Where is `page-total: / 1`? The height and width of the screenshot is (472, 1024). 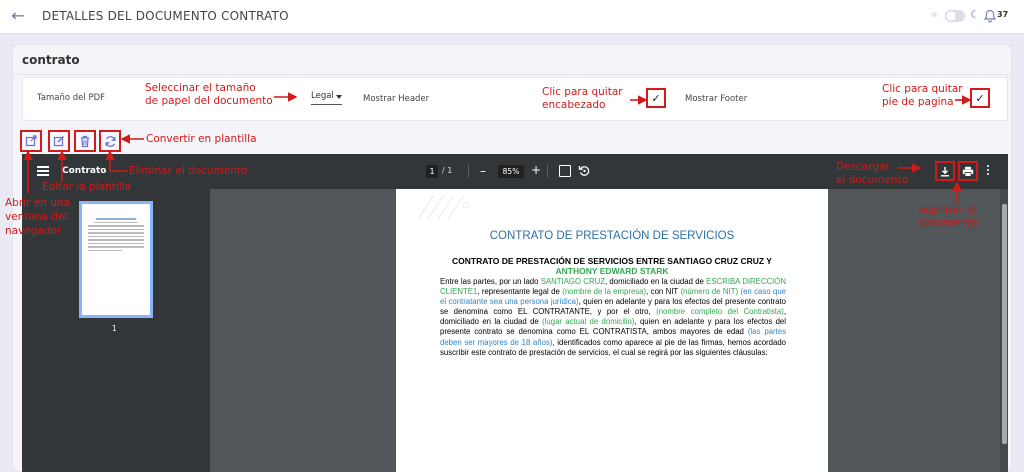 page-total: / 1 is located at coordinates (447, 170).